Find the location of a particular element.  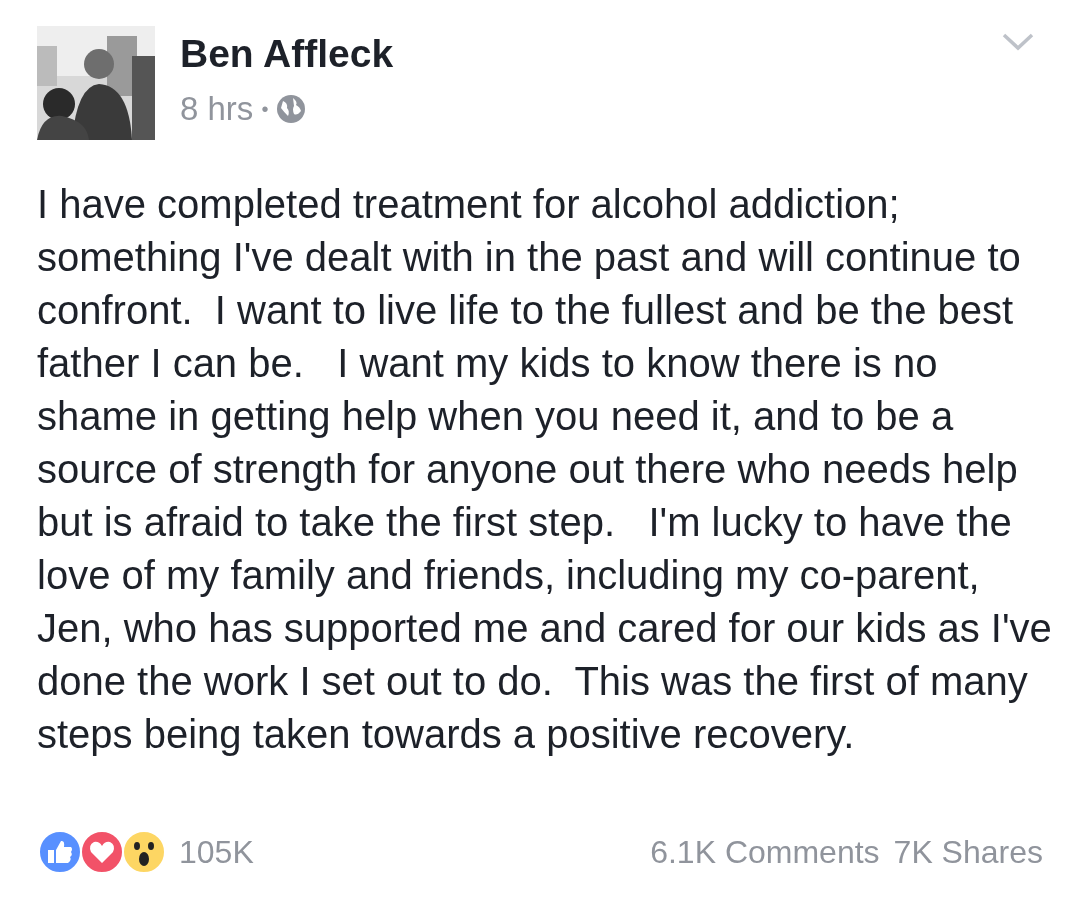

thumbs-up-icon is located at coordinates (60, 852).